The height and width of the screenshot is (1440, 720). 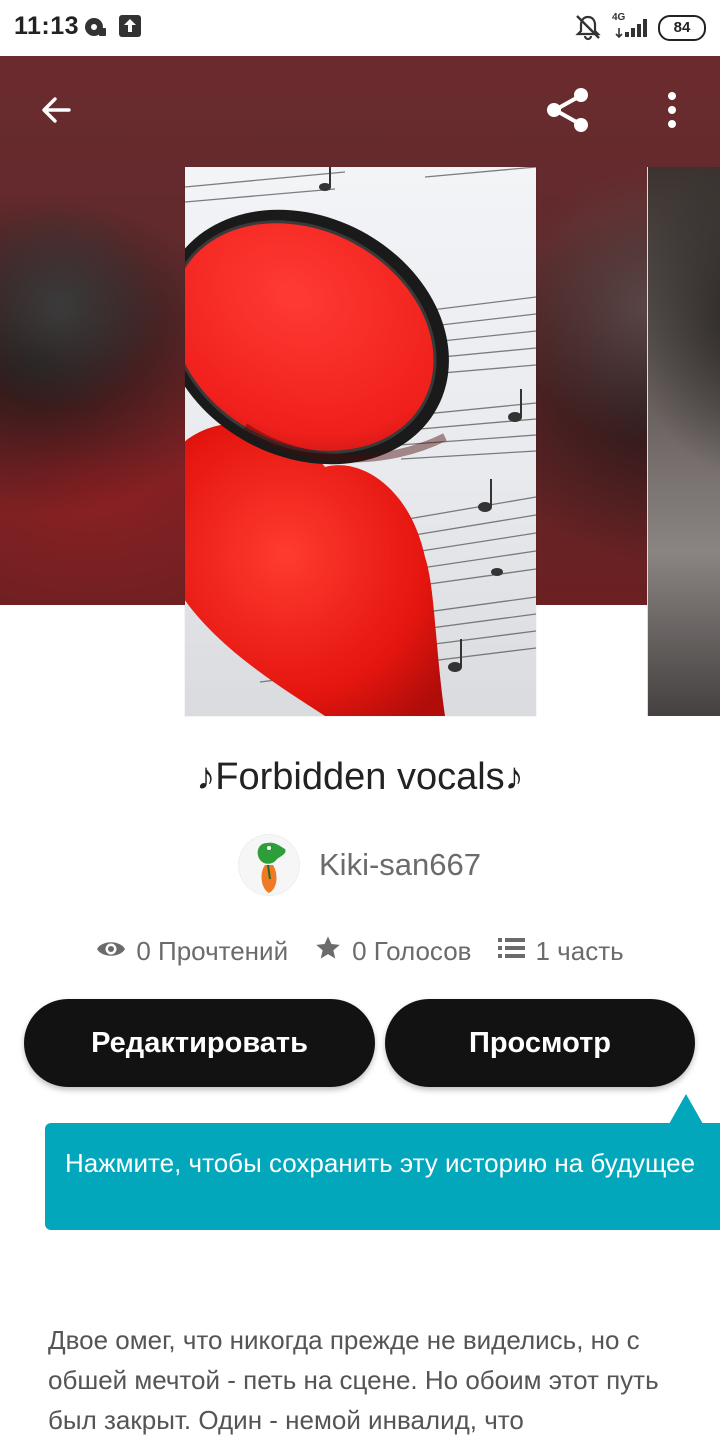 I want to click on preview-button: Просмотр, so click(x=540, y=1043).